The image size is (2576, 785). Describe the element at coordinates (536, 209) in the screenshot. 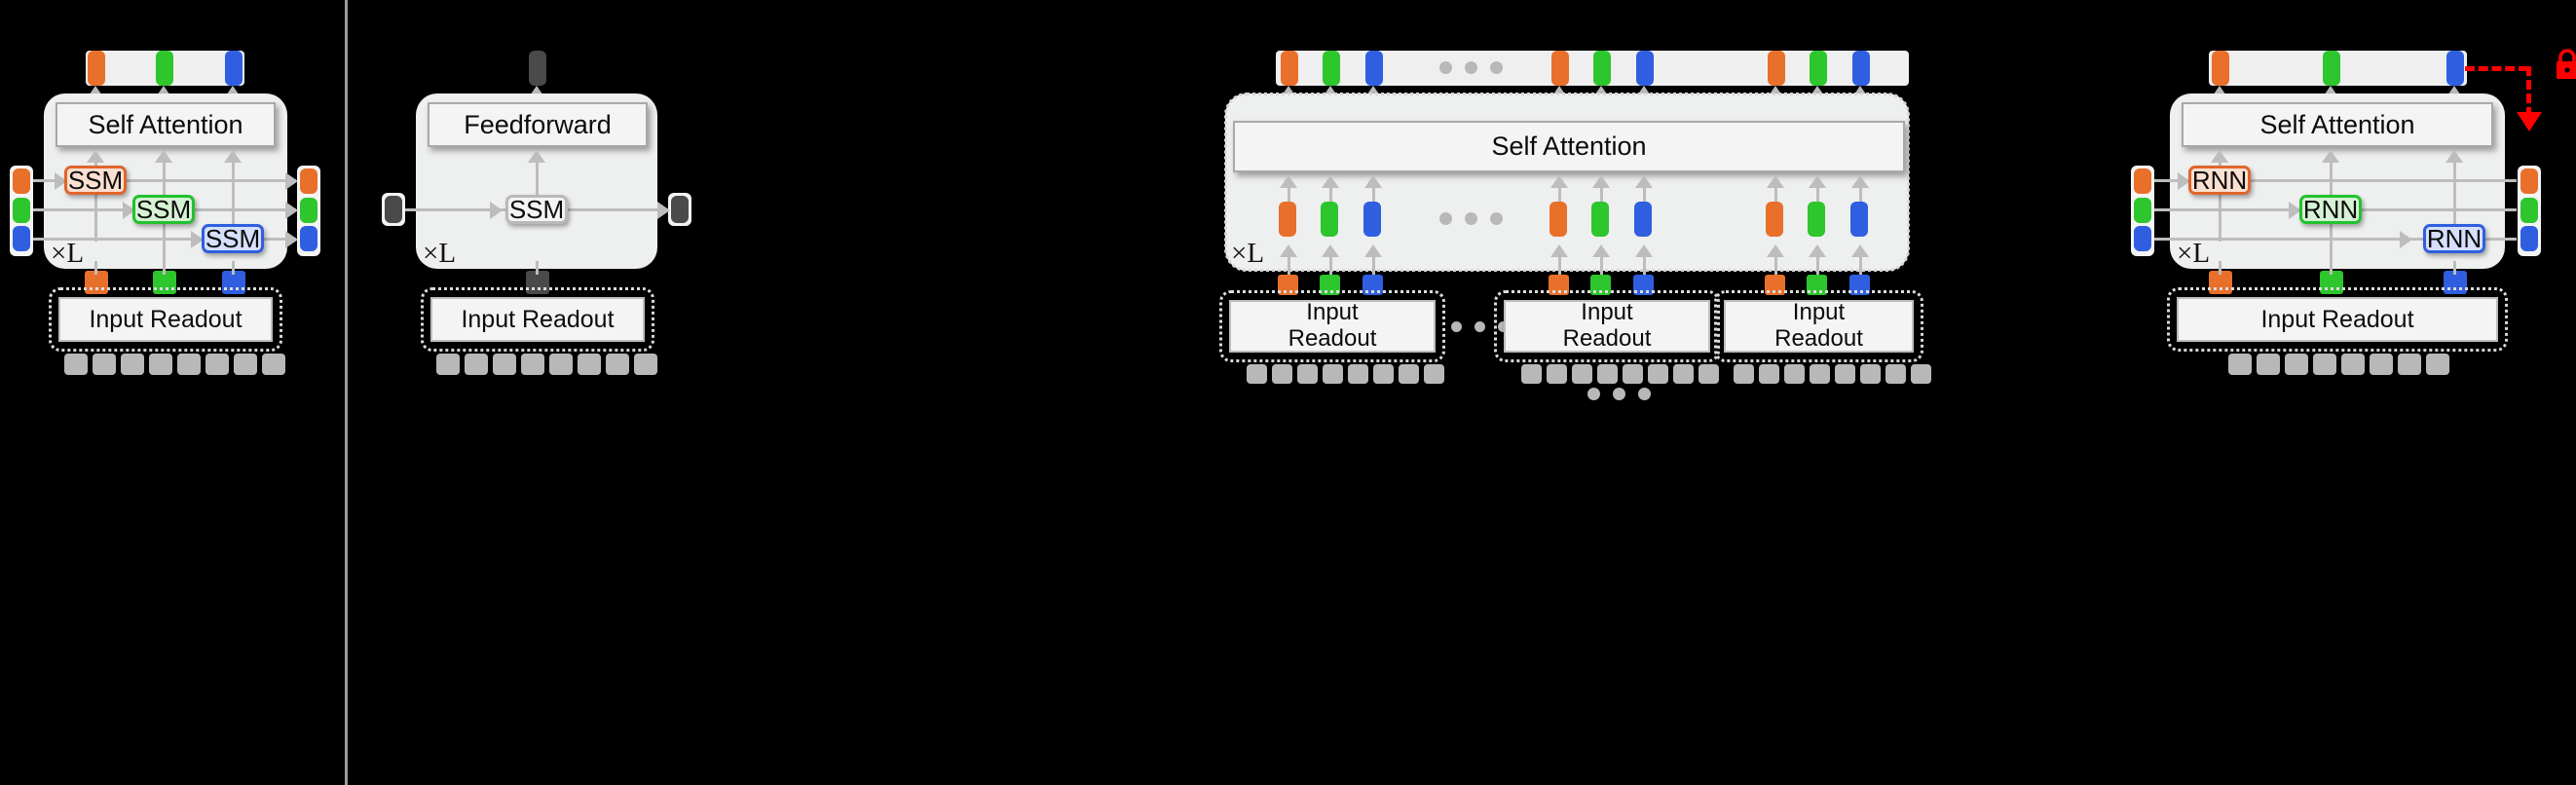

I see `p2-ssm-cell-label: SSM` at that location.